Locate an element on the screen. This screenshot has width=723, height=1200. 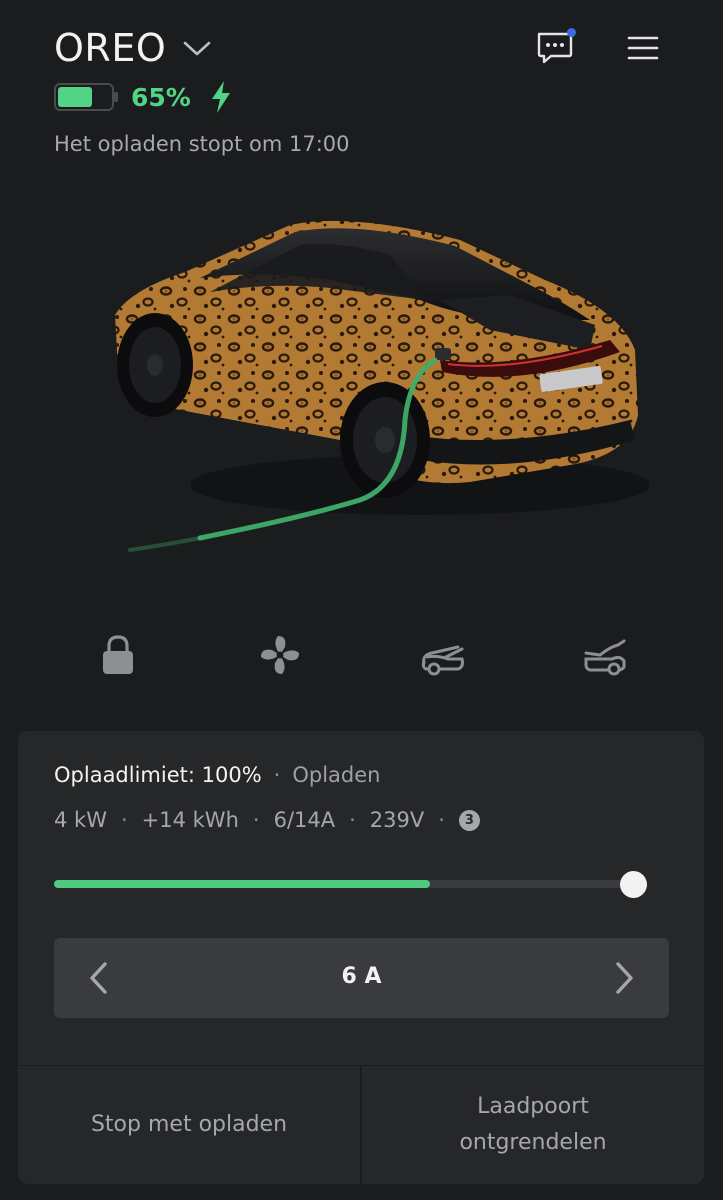
frunk-icon is located at coordinates (442, 655).